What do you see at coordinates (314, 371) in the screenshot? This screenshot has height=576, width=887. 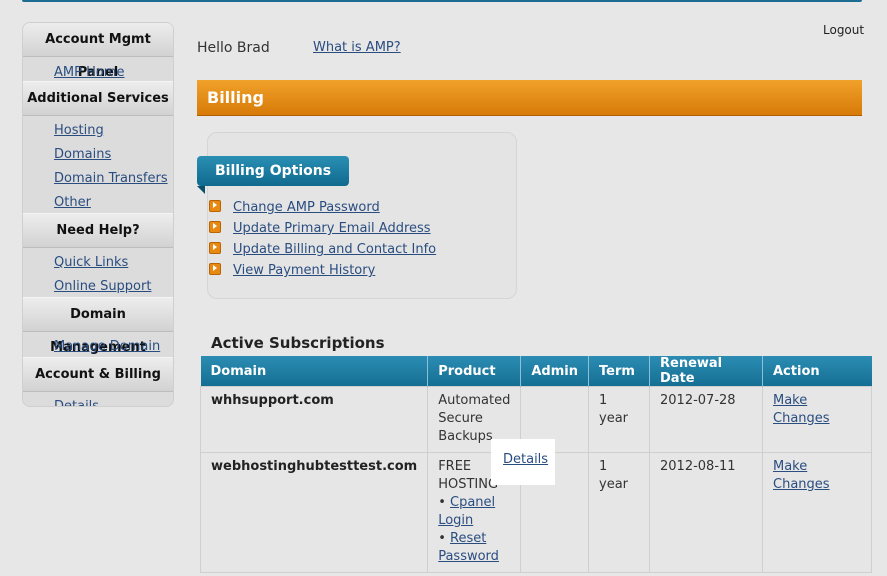 I see `column-domain: Domain` at bounding box center [314, 371].